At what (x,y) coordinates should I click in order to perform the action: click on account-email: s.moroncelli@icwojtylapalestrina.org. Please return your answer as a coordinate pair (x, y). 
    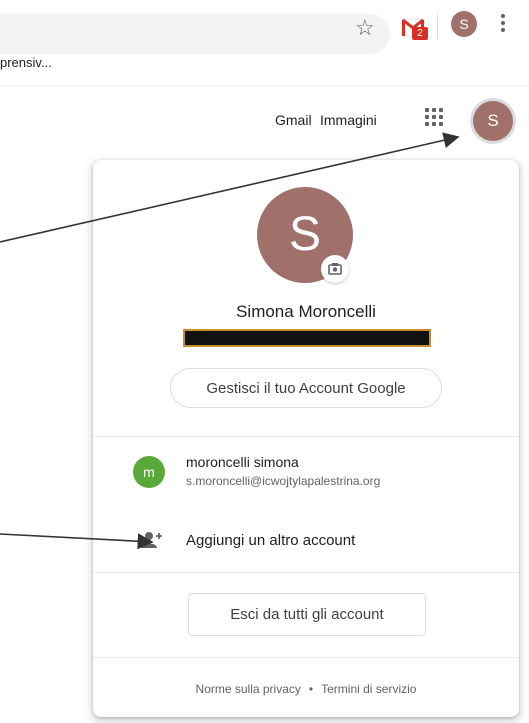
    Looking at the image, I should click on (283, 481).